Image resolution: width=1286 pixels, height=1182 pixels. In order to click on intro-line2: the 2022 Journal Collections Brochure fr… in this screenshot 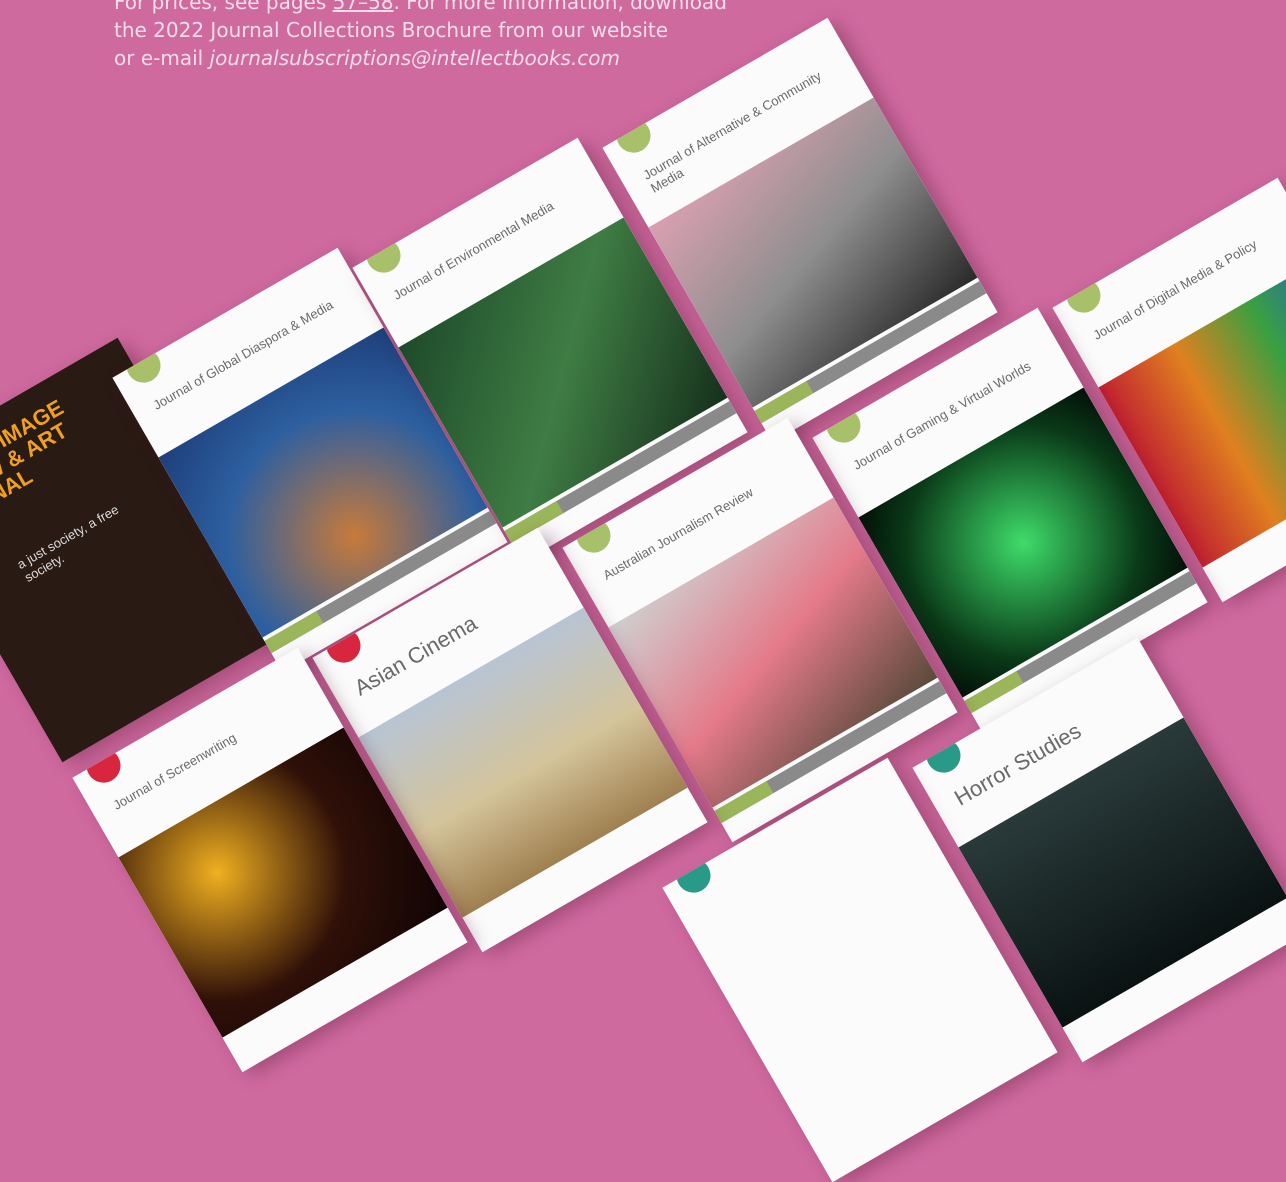, I will do `click(391, 30)`.